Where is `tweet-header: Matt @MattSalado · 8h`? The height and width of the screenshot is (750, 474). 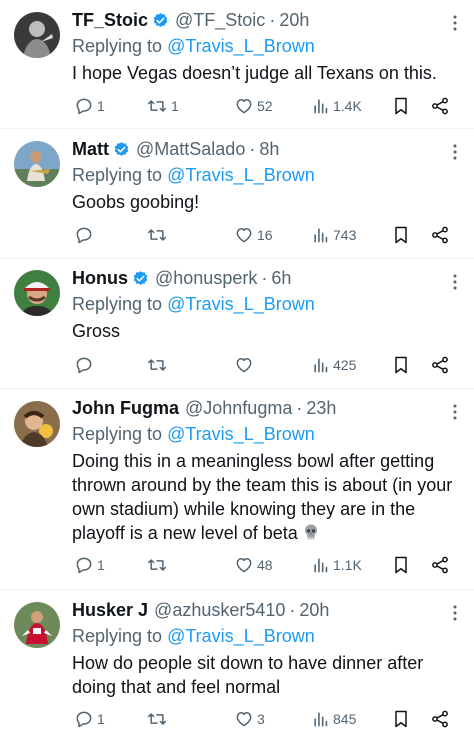
tweet-header: Matt @MattSalado · 8h is located at coordinates (267, 149).